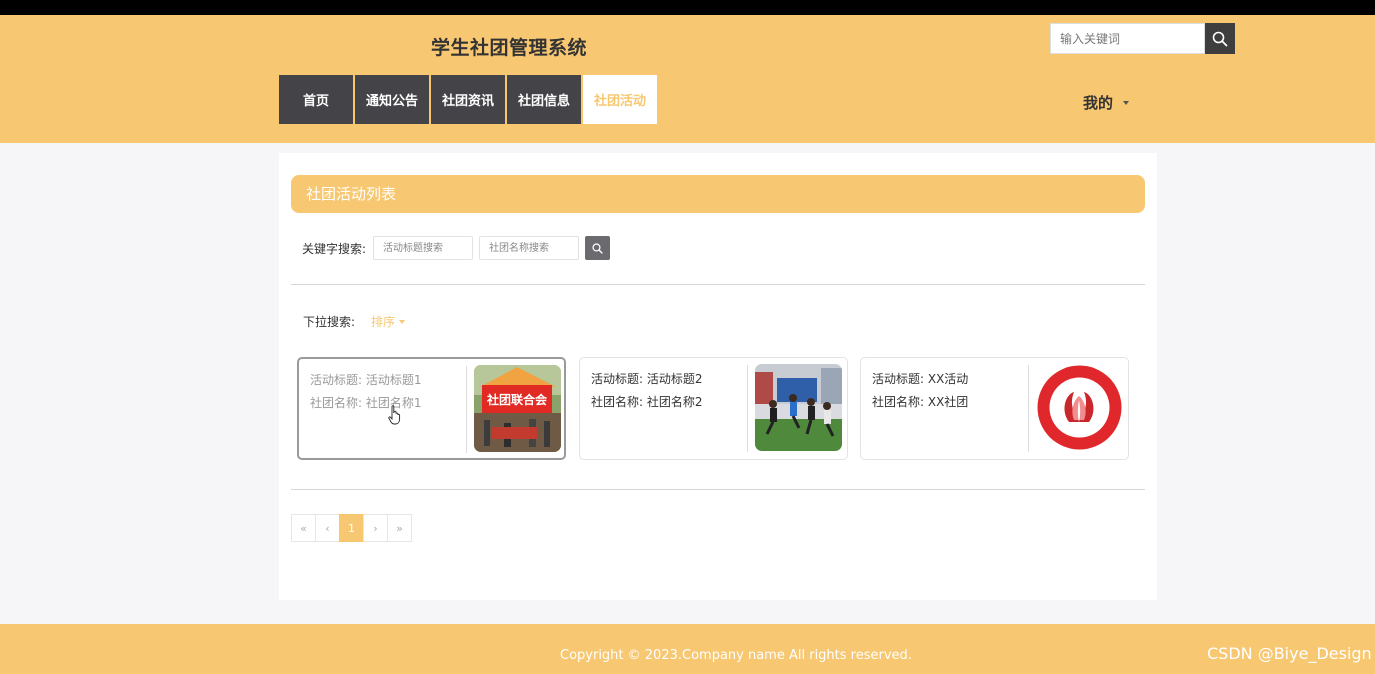 This screenshot has height=674, width=1375. What do you see at coordinates (920, 391) in the screenshot?
I see `activity-card-info: 活动标题: XX活动 社团名称: XX社团` at bounding box center [920, 391].